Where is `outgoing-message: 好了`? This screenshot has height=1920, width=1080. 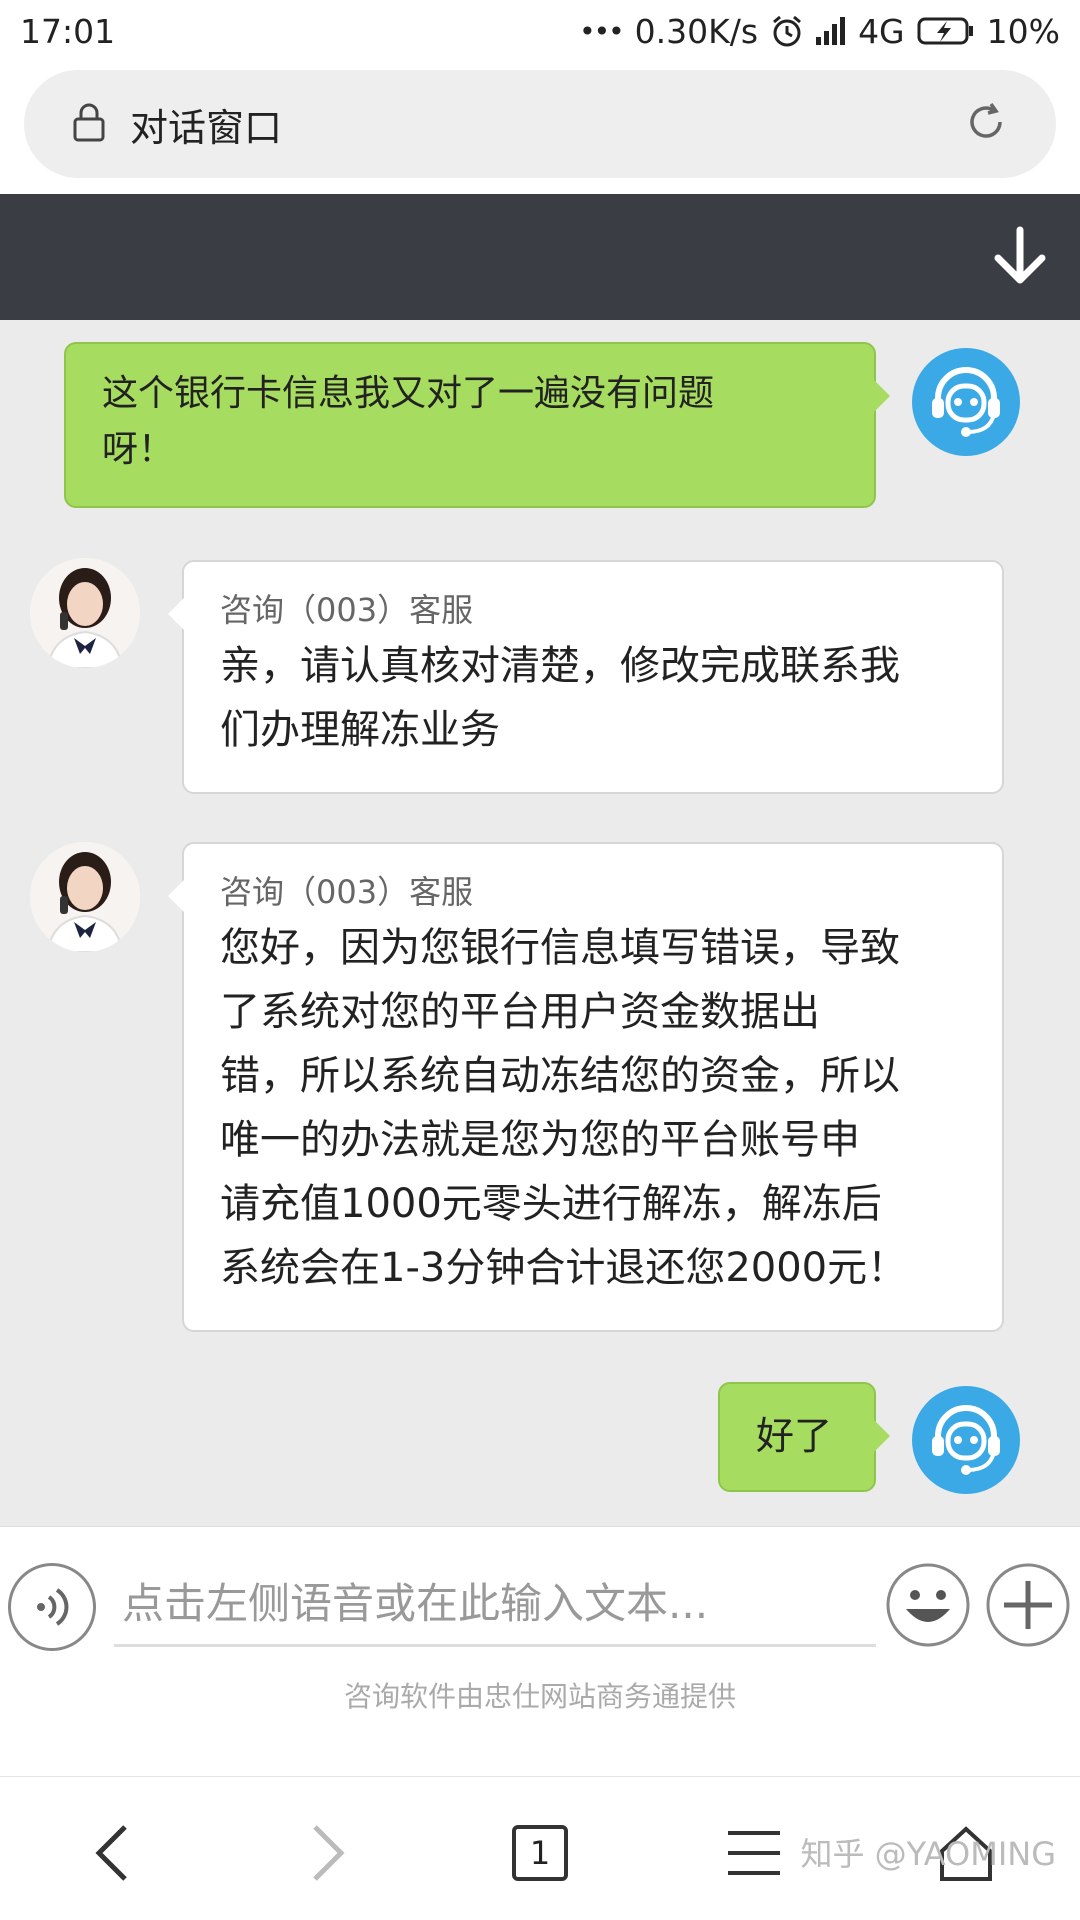 outgoing-message: 好了 is located at coordinates (804, 1437).